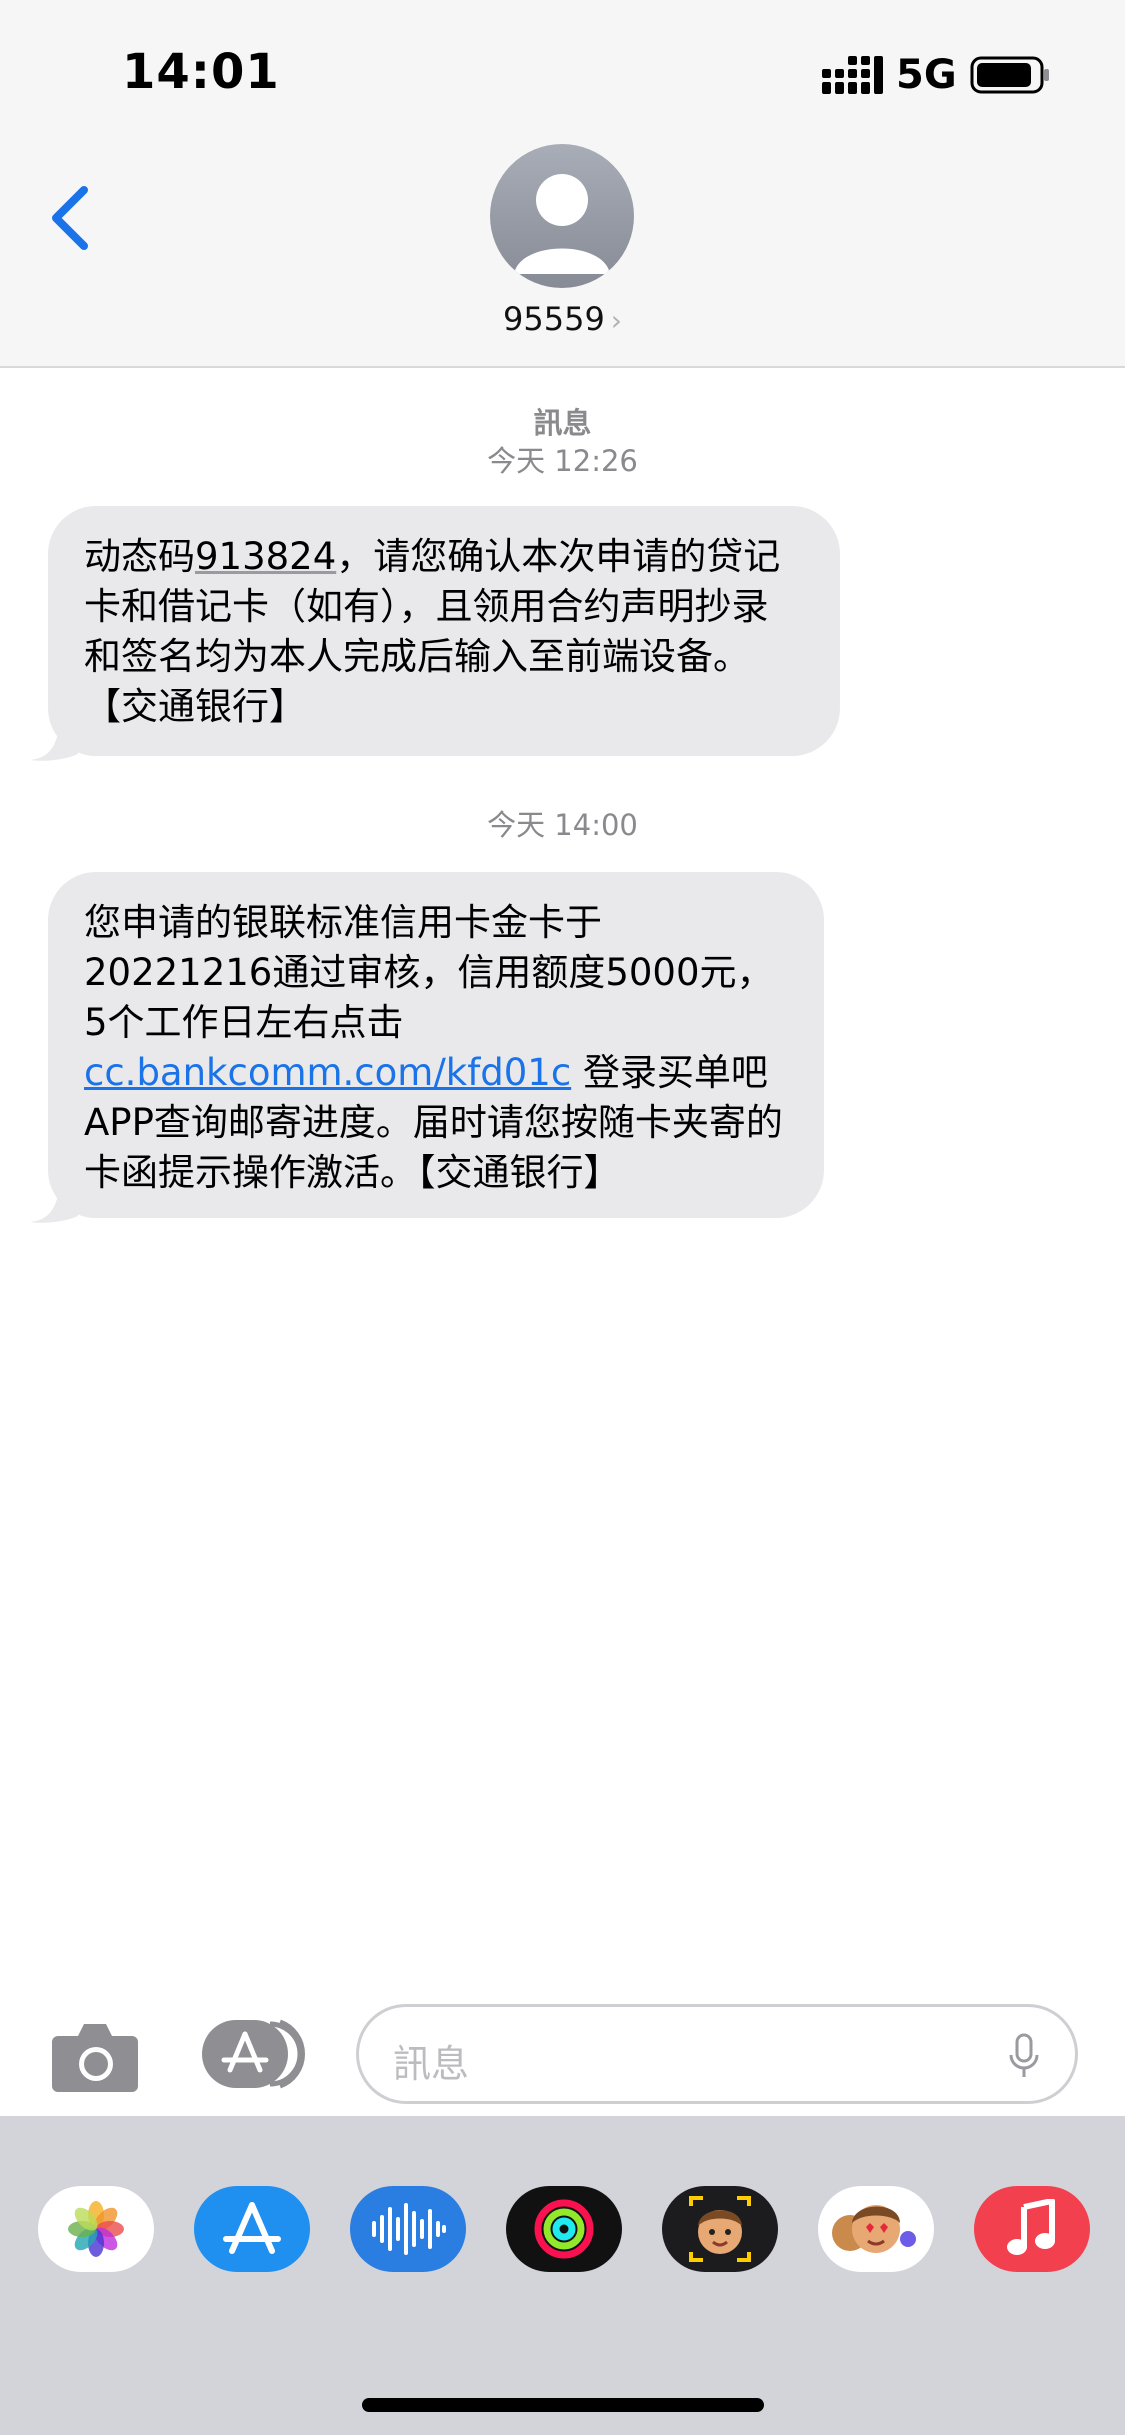 This screenshot has width=1125, height=2435. Describe the element at coordinates (616, 320) in the screenshot. I see `chevron-right-icon: ›` at that location.